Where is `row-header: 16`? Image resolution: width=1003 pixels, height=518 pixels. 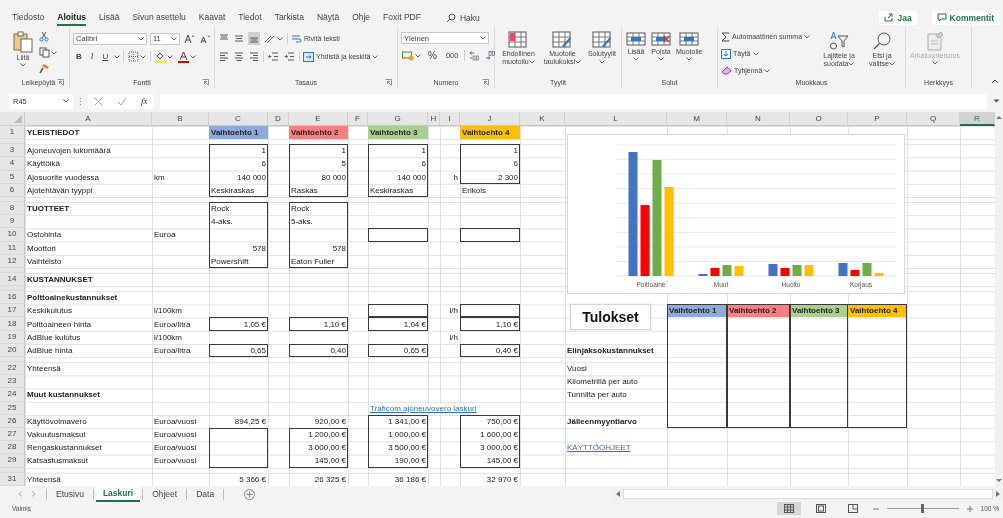 row-header: 16 is located at coordinates (12, 298).